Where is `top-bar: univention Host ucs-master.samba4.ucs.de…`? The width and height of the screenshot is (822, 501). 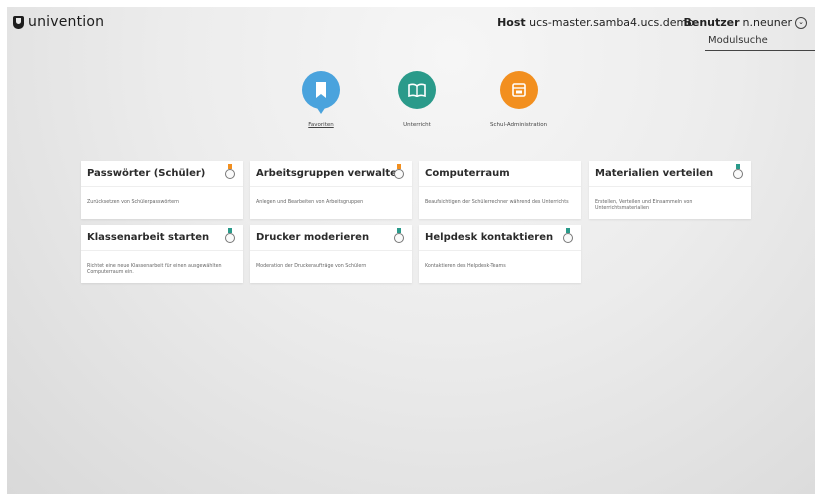 top-bar: univention Host ucs-master.samba4.ucs.de… is located at coordinates (411, 29).